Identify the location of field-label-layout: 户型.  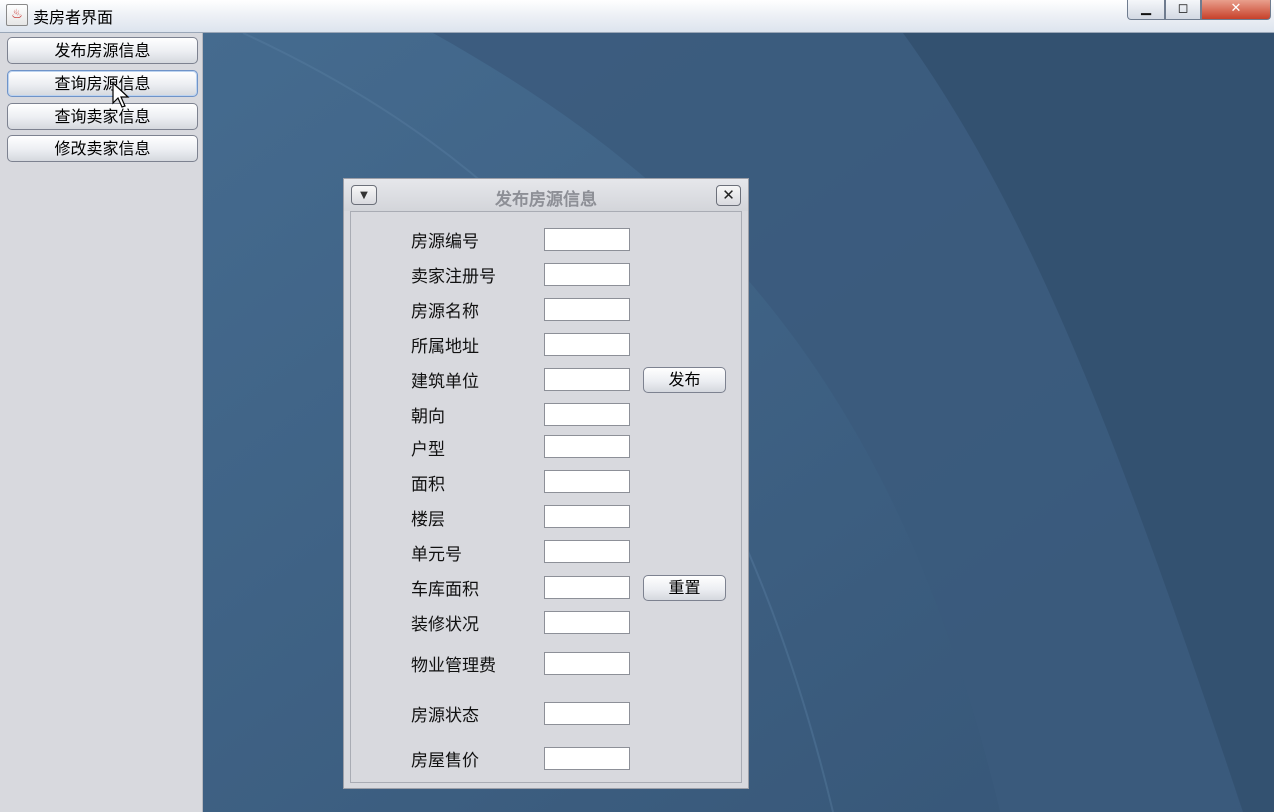
(428, 450).